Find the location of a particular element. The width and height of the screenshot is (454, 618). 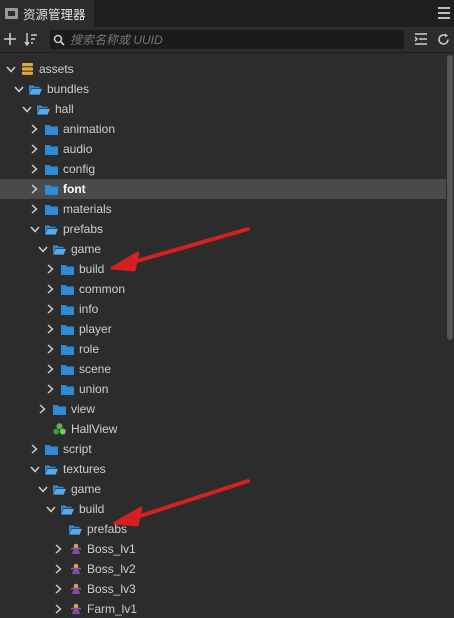

panel-title: 资源管理器 is located at coordinates (54, 15).